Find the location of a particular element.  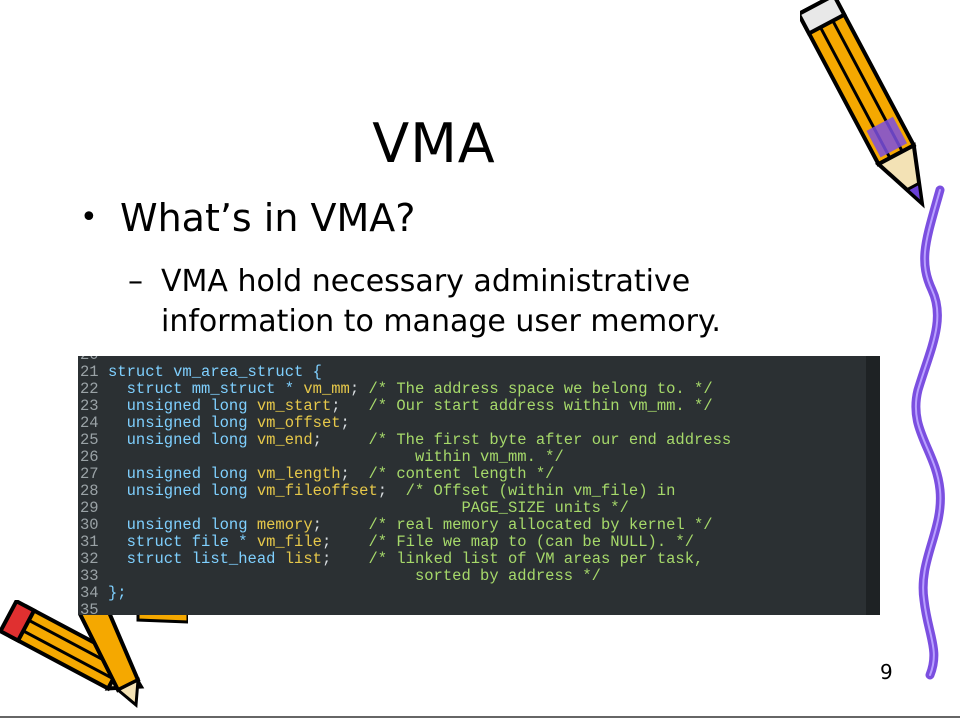

line-number: 34 is located at coordinates (89, 593).